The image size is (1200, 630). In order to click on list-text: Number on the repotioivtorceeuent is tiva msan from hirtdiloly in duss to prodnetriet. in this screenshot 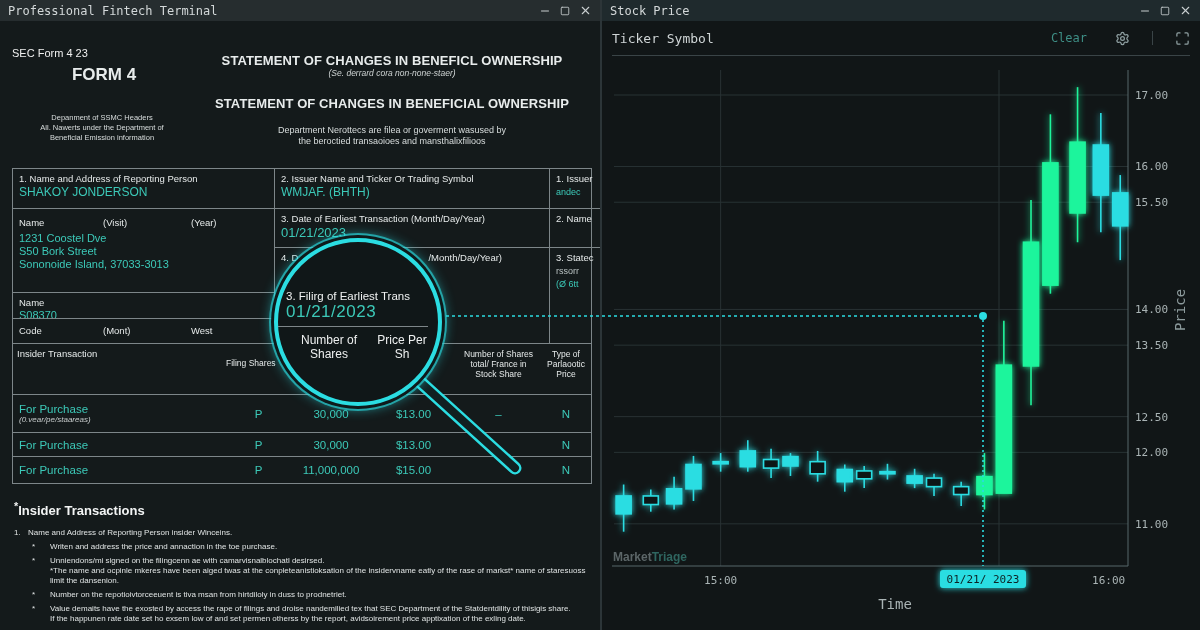, I will do `click(199, 595)`.